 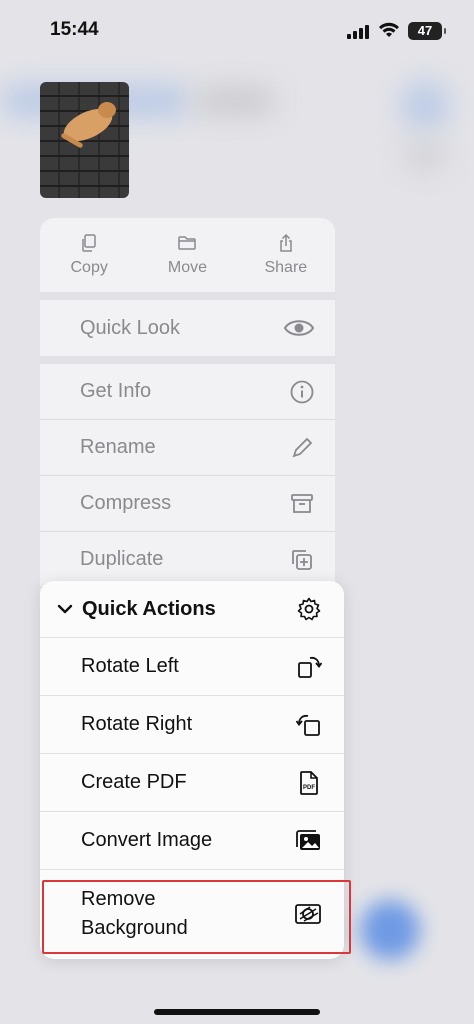 I want to click on status-bar: 15:44 47, so click(x=237, y=30).